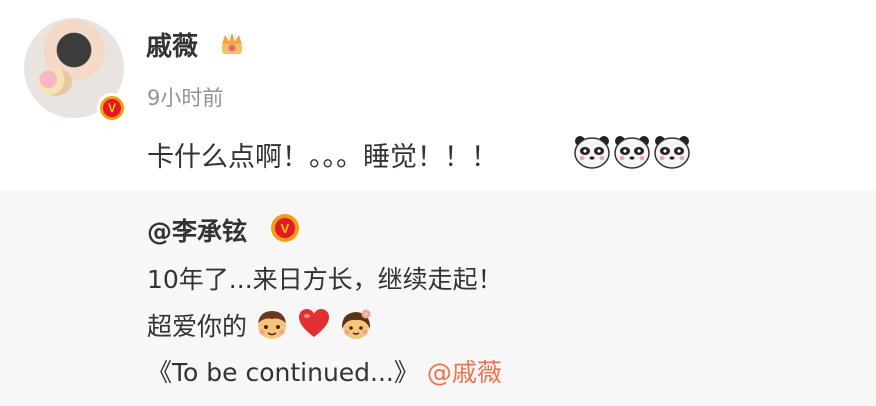 Image resolution: width=876 pixels, height=406 pixels. Describe the element at coordinates (232, 44) in the screenshot. I see `crown-icon` at that location.